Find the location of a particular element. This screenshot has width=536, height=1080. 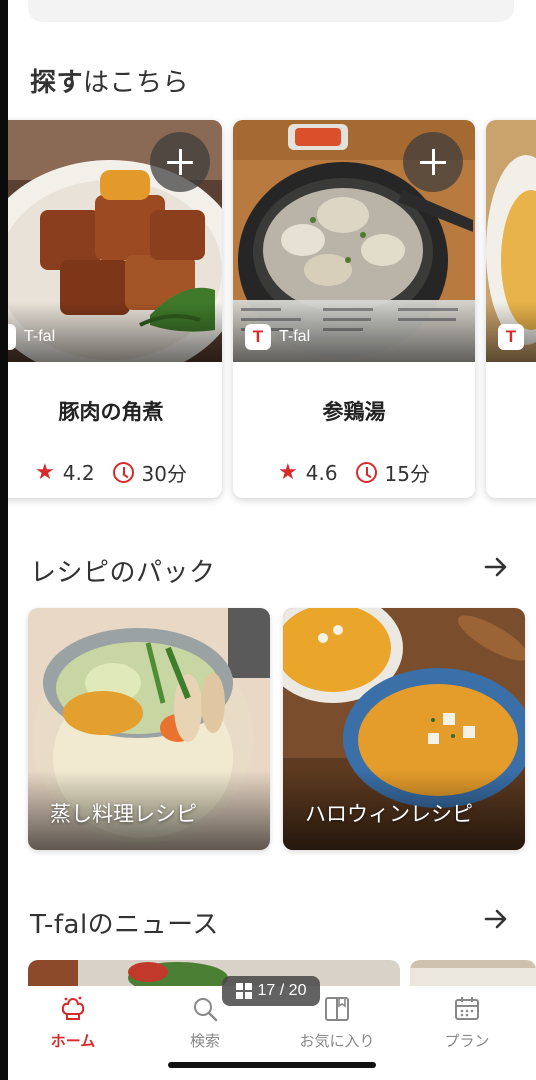

pack-card-steam: 蒸し料理レシピ is located at coordinates (149, 729).